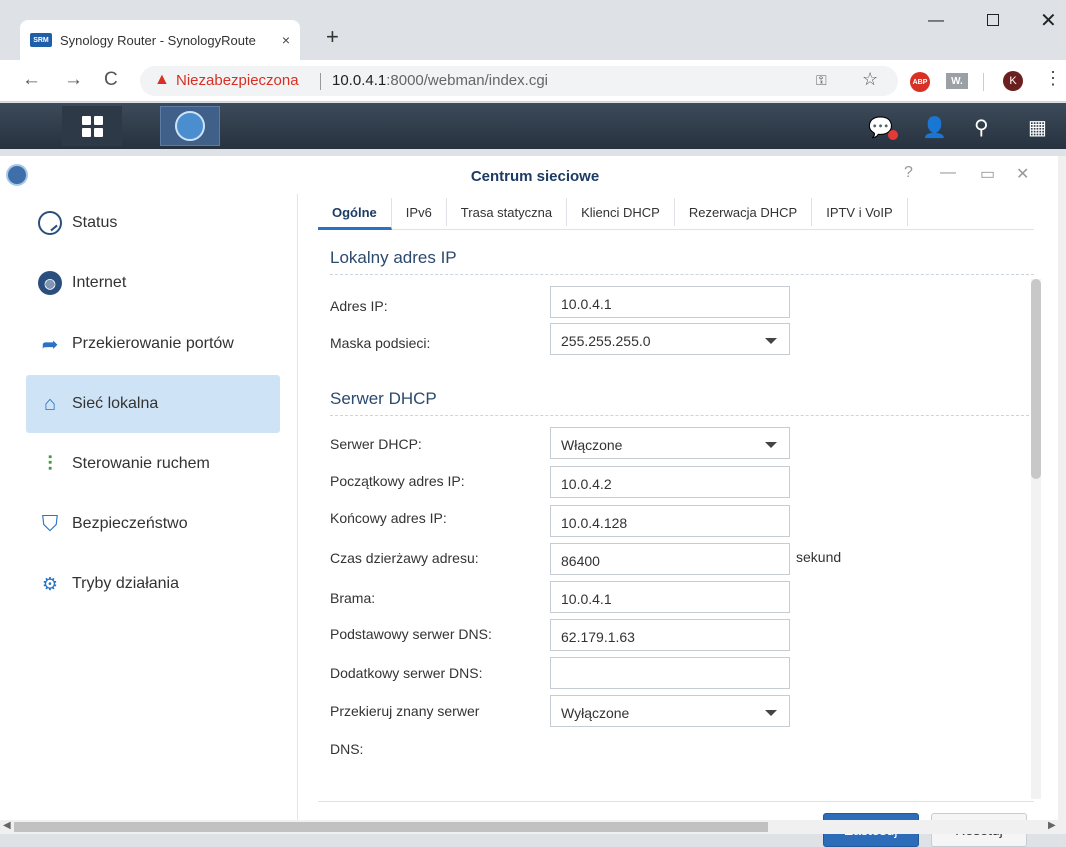 This screenshot has width=1066, height=847. What do you see at coordinates (419, 212) in the screenshot?
I see `tab-ipv6: IPv6` at bounding box center [419, 212].